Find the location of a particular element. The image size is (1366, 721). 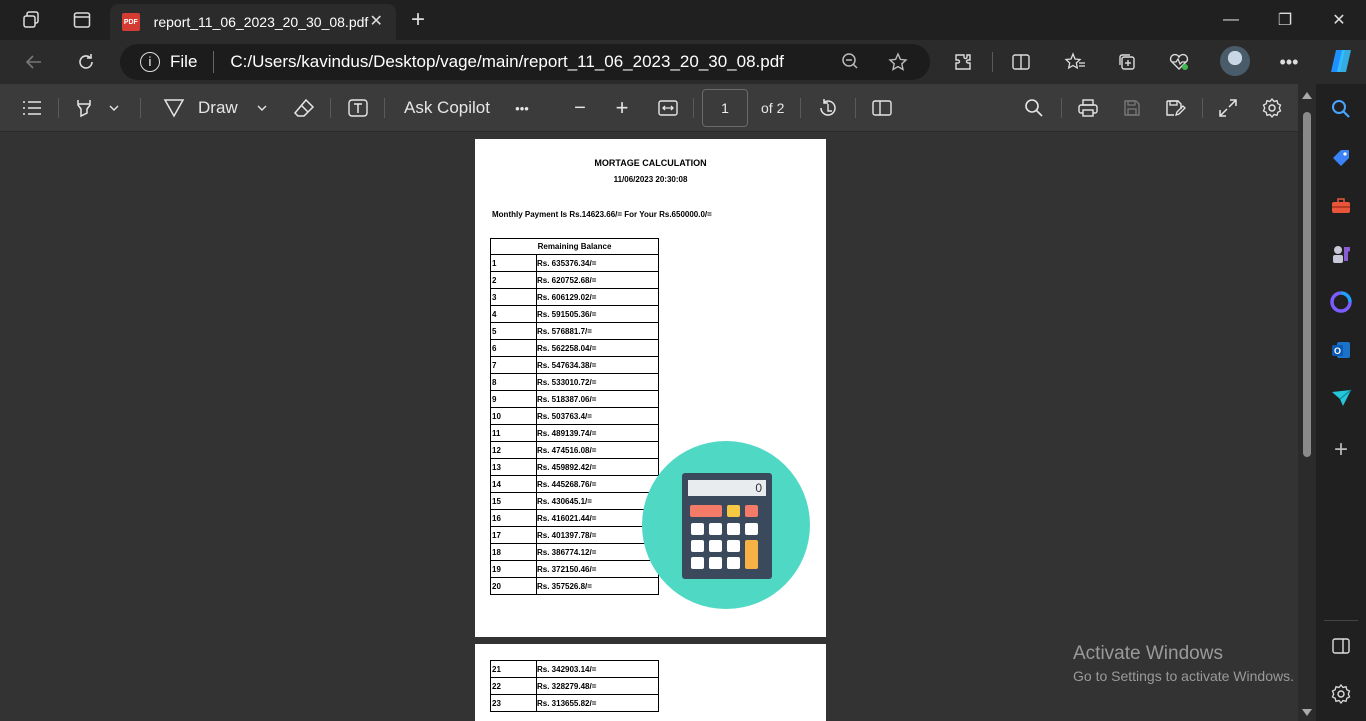

zoom-out-button: − is located at coordinates (580, 108).